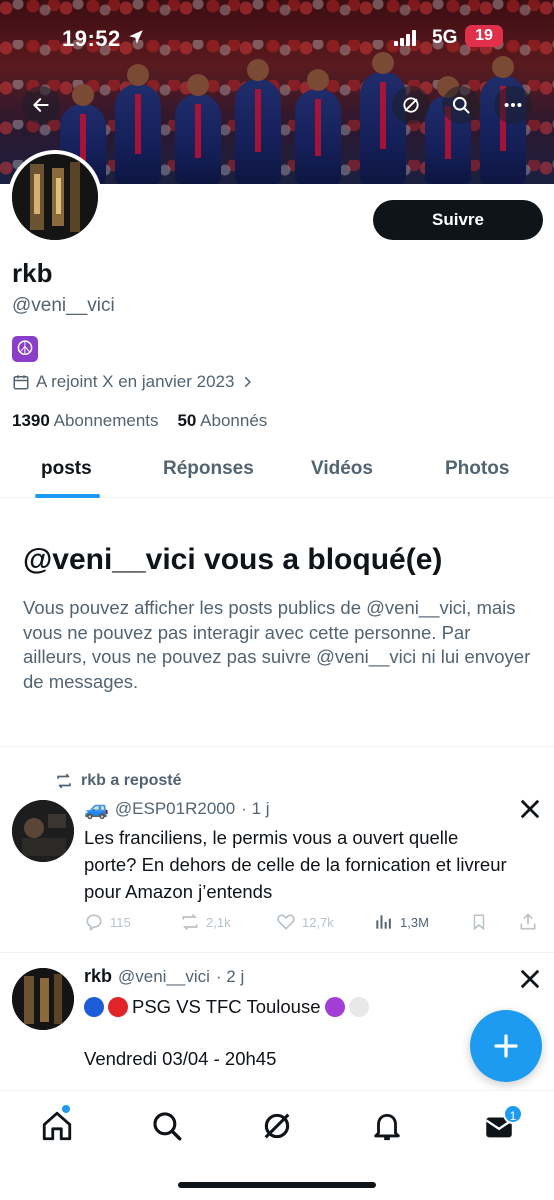  I want to click on calendar-icon, so click(21, 382).